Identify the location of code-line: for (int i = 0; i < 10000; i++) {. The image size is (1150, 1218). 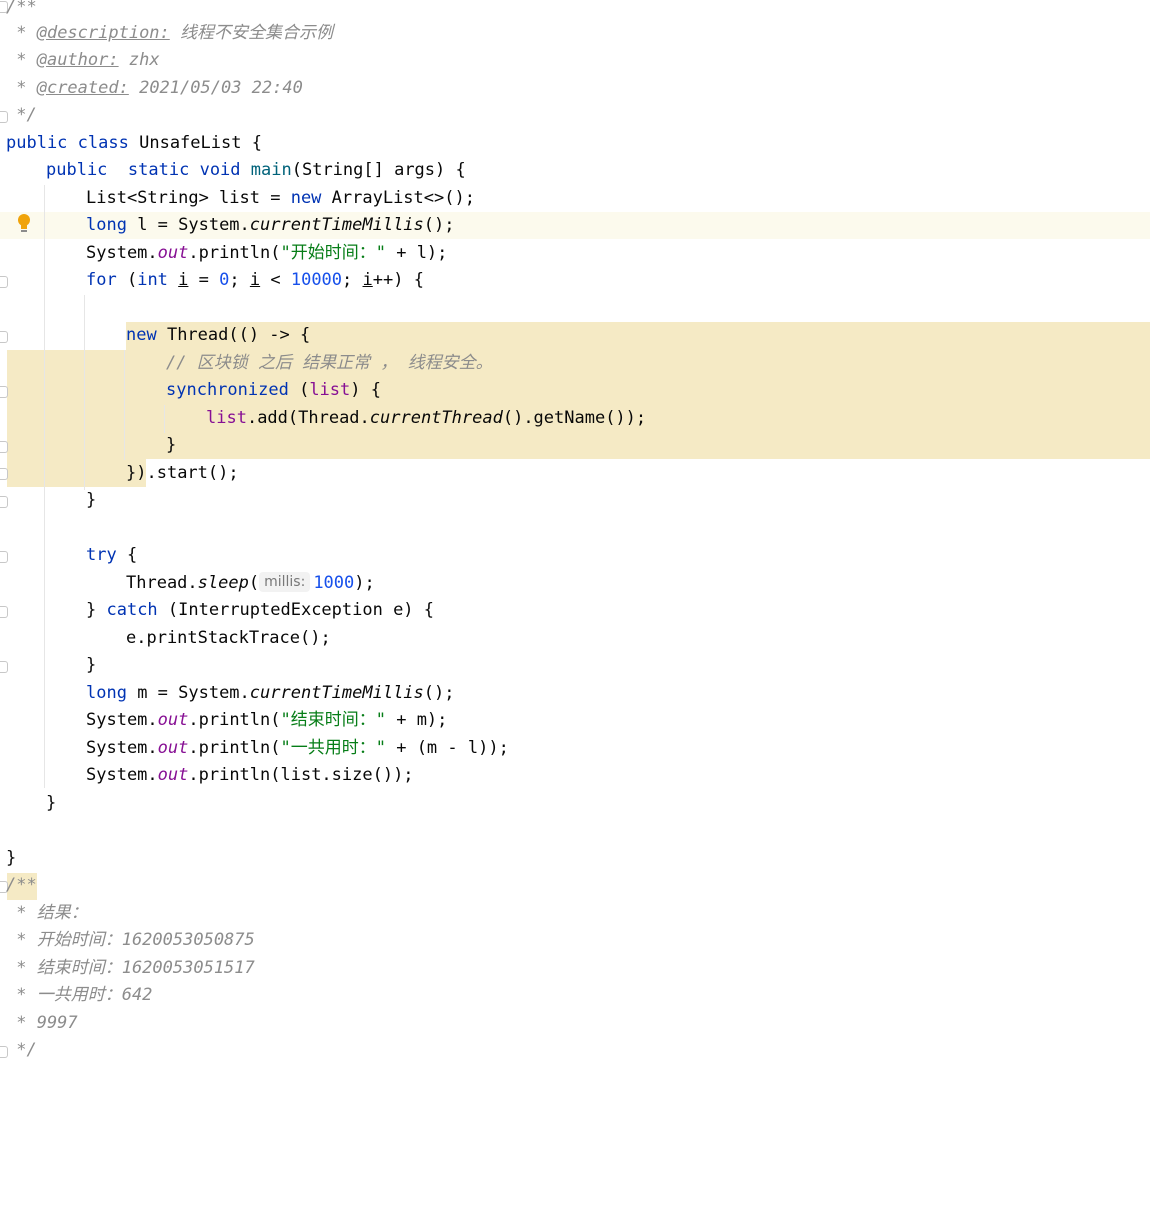
(255, 280).